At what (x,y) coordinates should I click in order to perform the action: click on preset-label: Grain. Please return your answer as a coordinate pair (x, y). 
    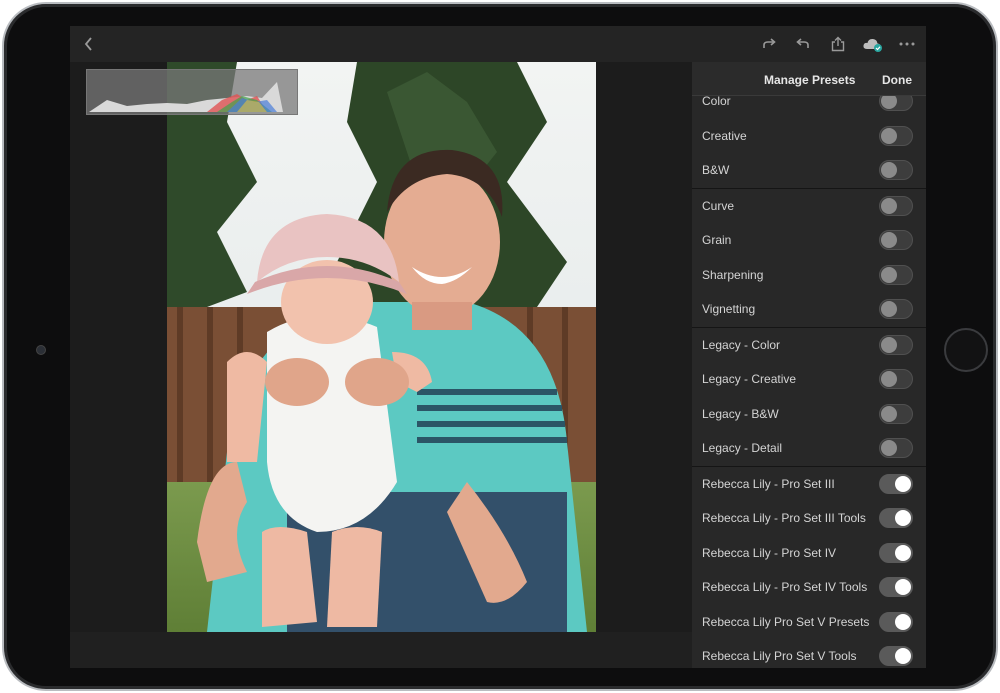
    Looking at the image, I should click on (717, 240).